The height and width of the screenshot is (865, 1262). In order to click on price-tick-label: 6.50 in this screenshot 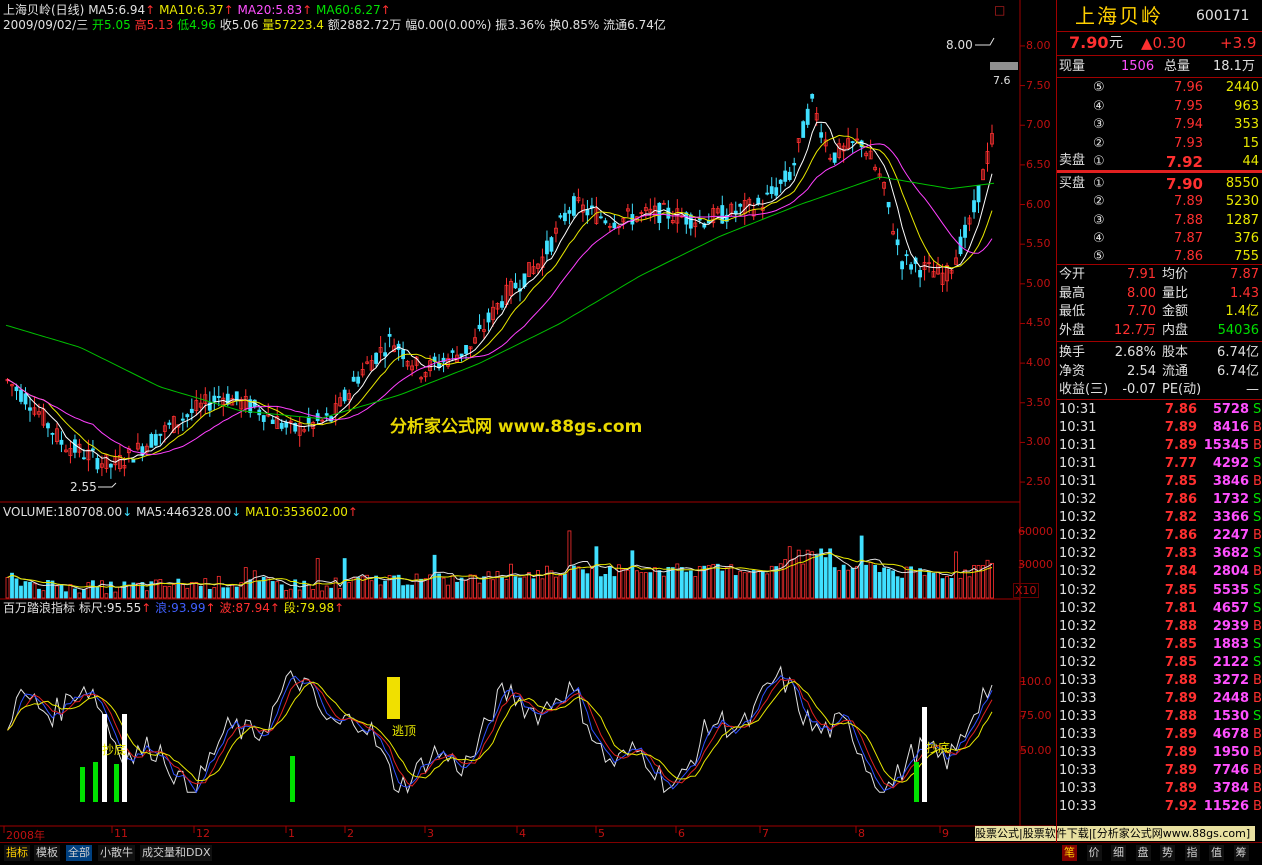, I will do `click(1038, 164)`.